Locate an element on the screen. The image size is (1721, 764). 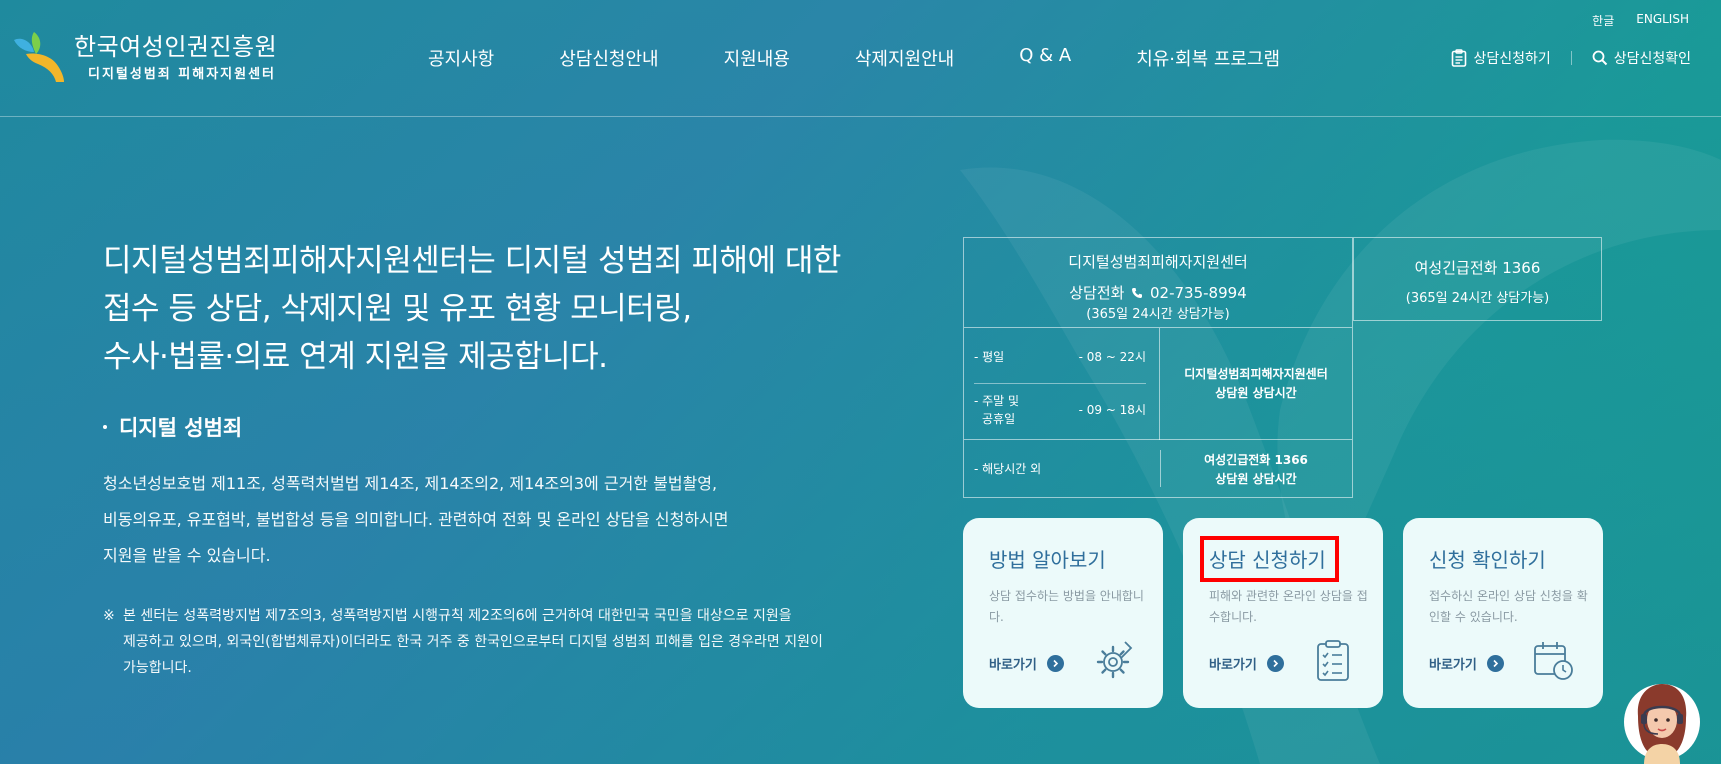
center-name: 디지털성범죄피해자지원센터 is located at coordinates (1158, 262).